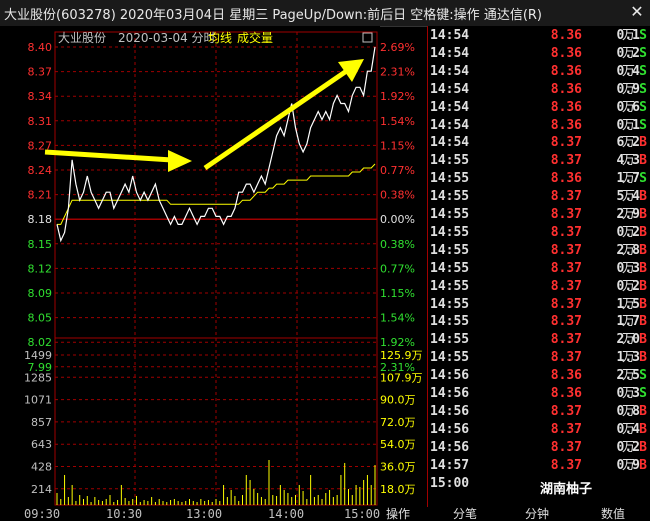 This screenshot has height=521, width=650. I want to click on close-icon: ✕, so click(637, 12).